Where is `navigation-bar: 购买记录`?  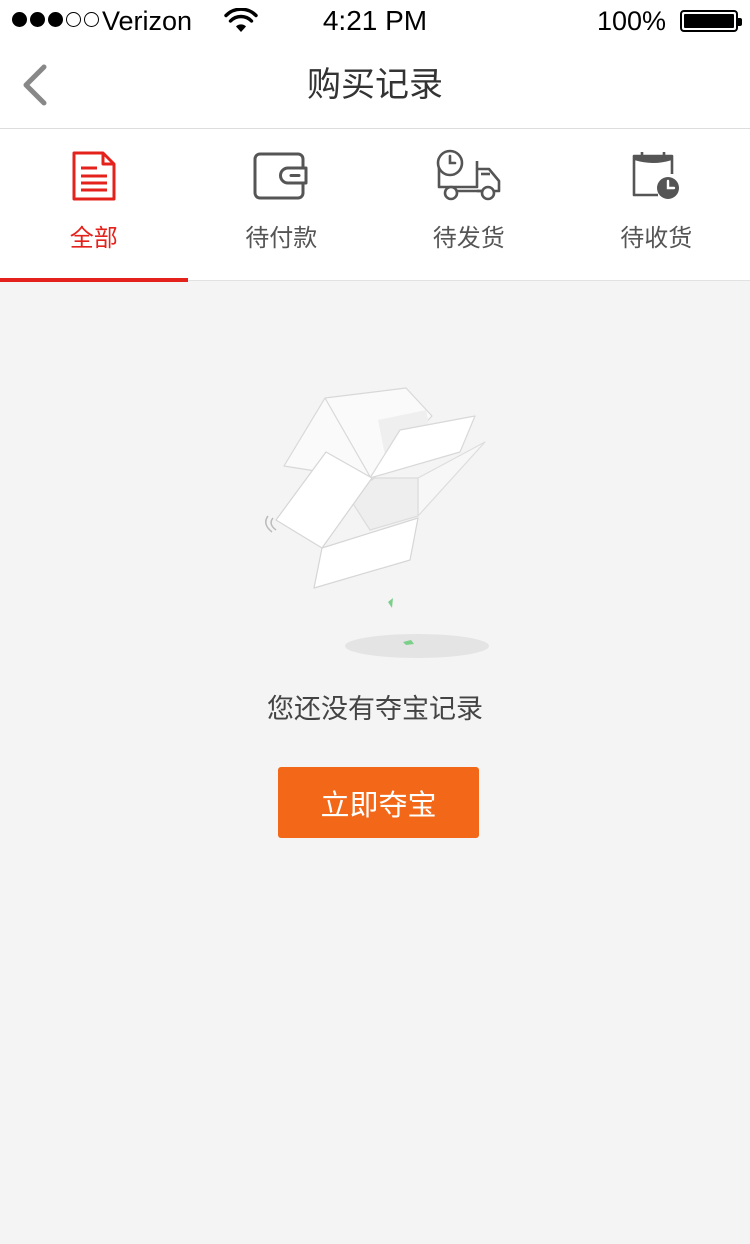 navigation-bar: 购买记录 is located at coordinates (375, 85).